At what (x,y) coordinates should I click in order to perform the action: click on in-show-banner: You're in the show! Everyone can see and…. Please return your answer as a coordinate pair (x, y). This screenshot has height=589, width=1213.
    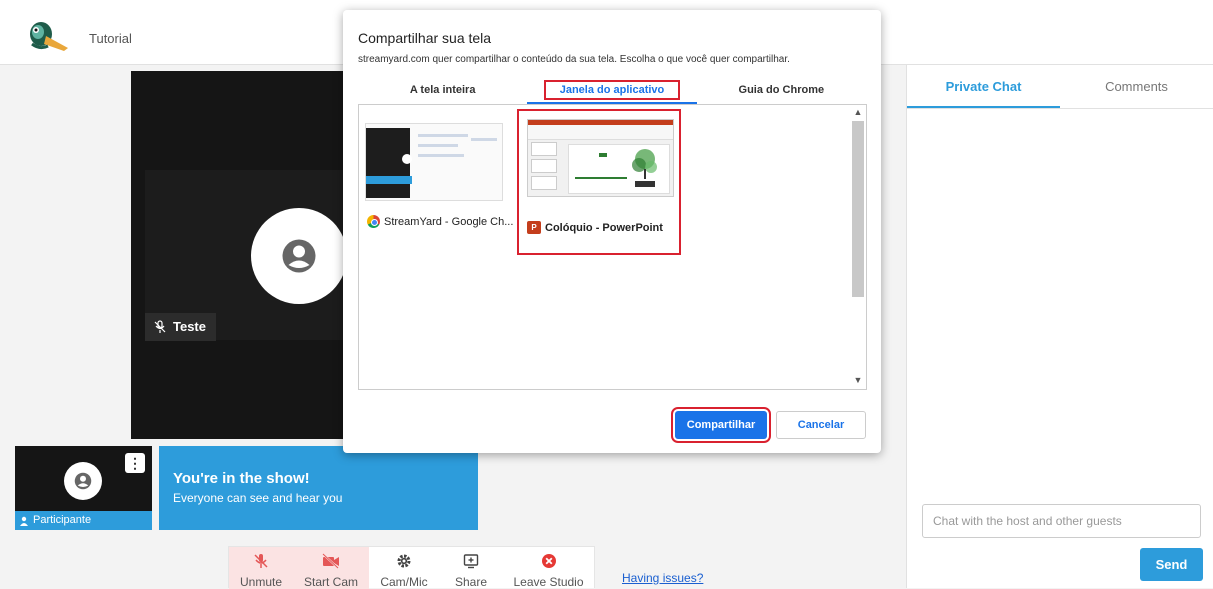
    Looking at the image, I should click on (318, 488).